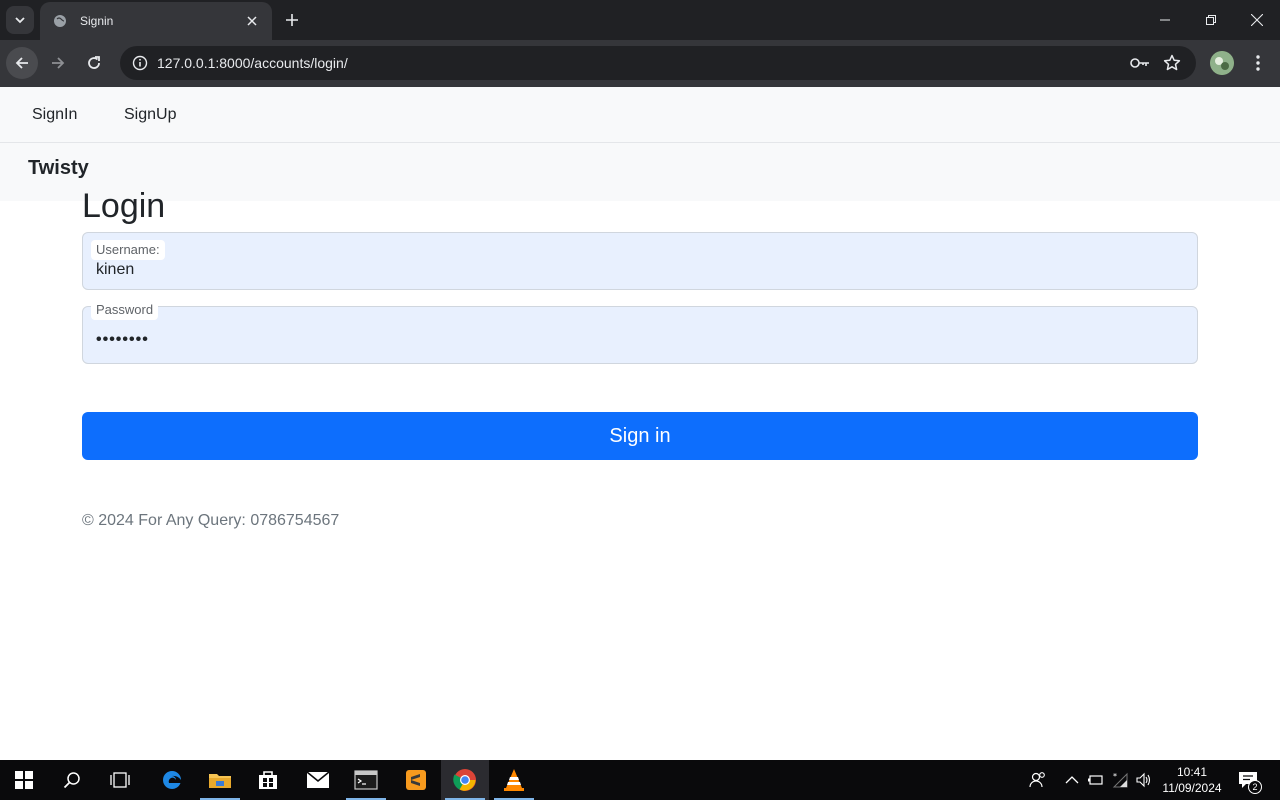 This screenshot has height=800, width=1280. I want to click on tab-title: Signin, so click(97, 21).